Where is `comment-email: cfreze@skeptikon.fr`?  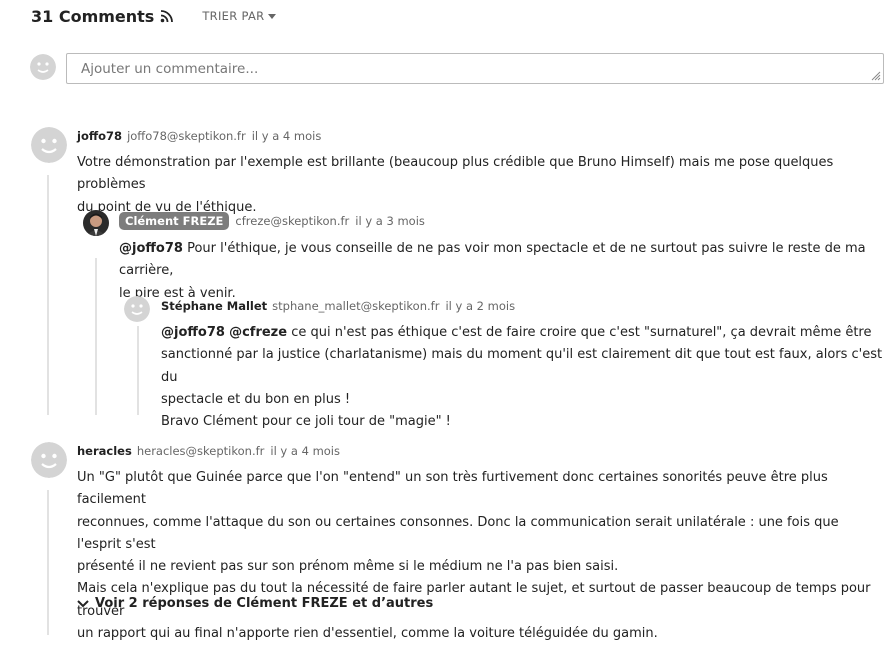 comment-email: cfreze@skeptikon.fr is located at coordinates (292, 221).